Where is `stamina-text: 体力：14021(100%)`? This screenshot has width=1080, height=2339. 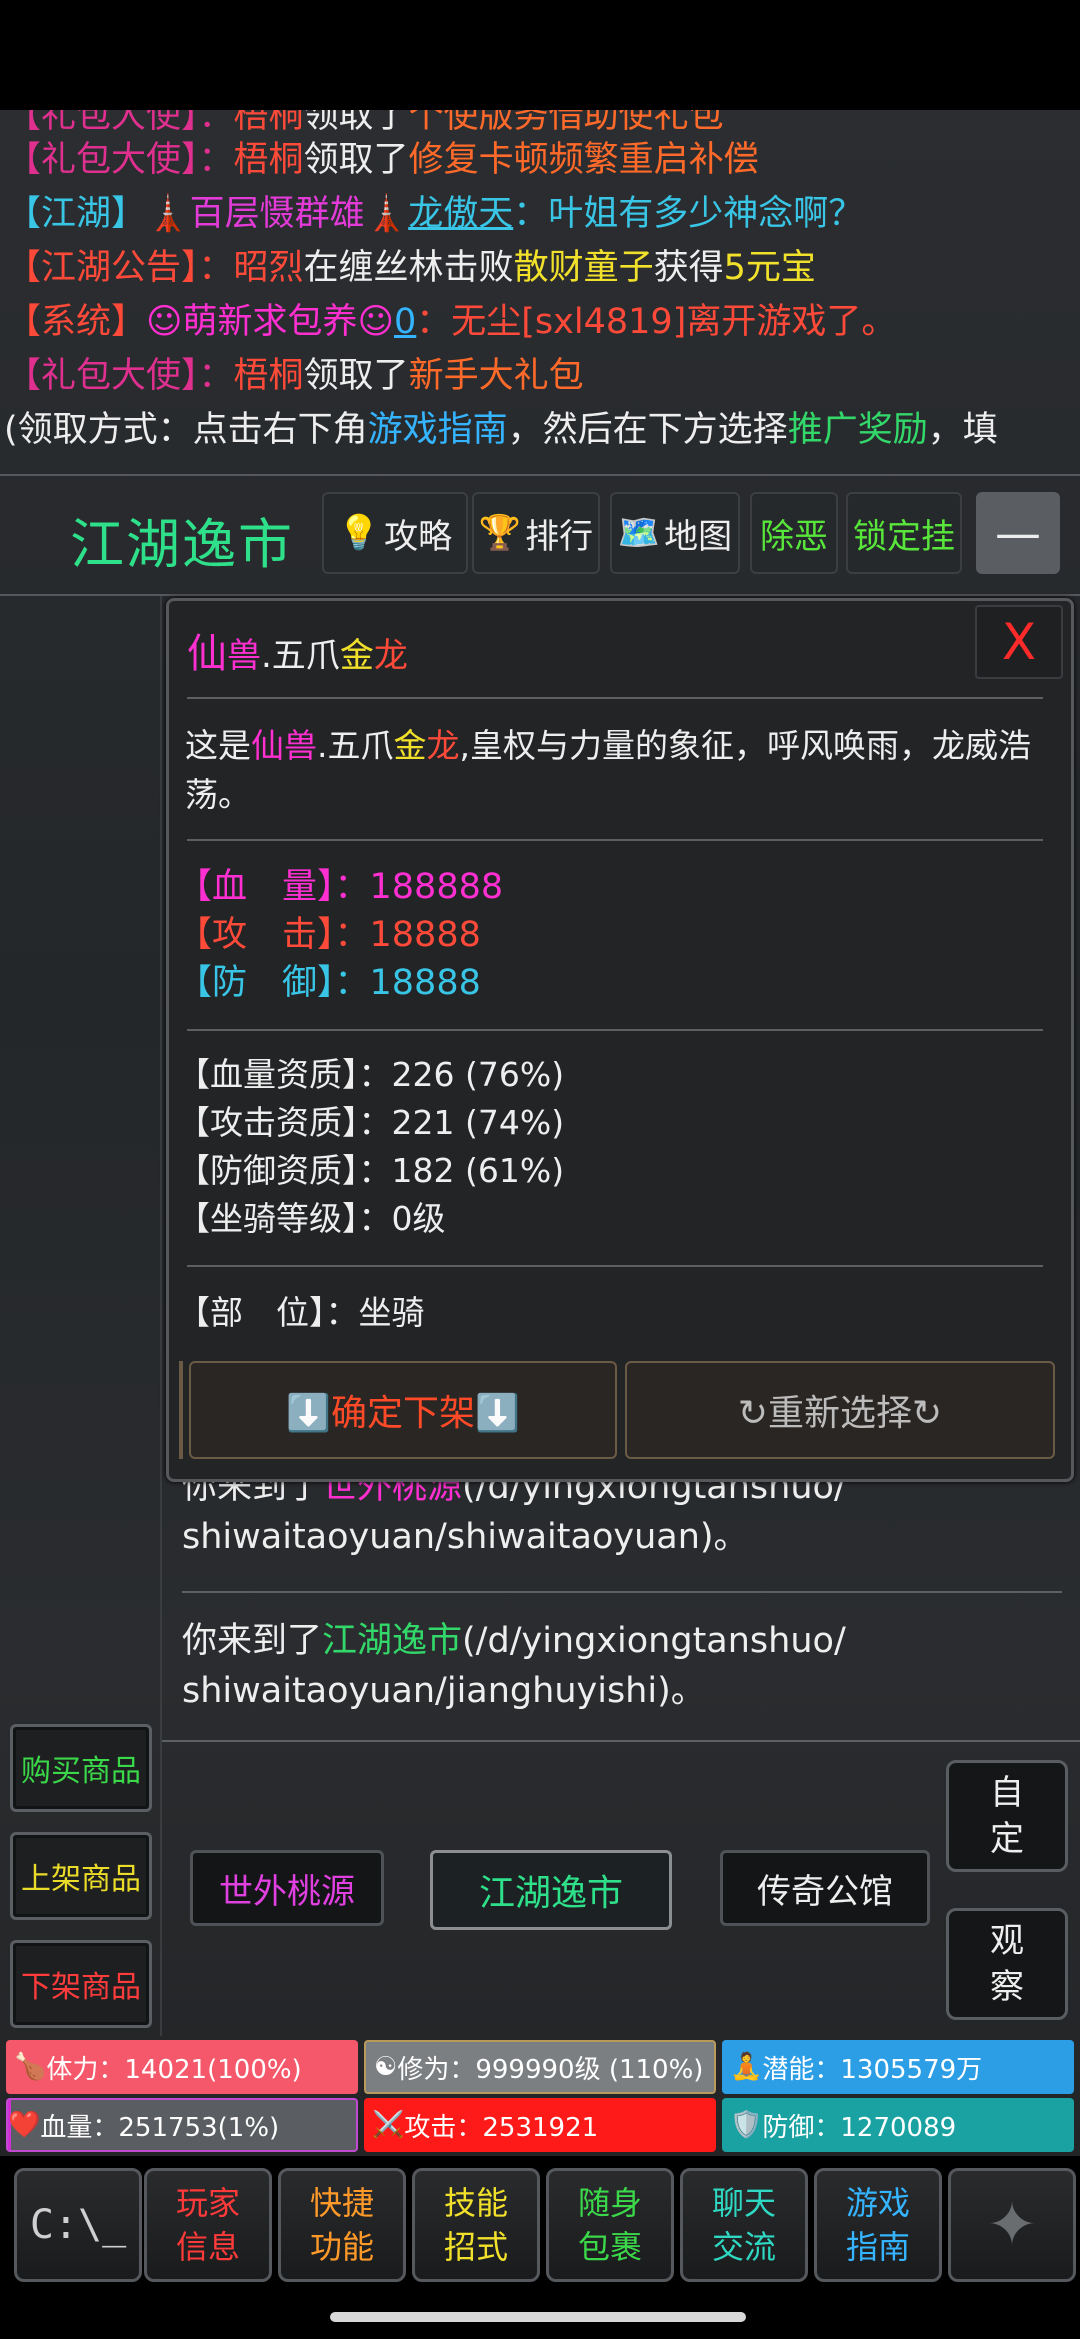 stamina-text: 体力：14021(100%) is located at coordinates (174, 2069).